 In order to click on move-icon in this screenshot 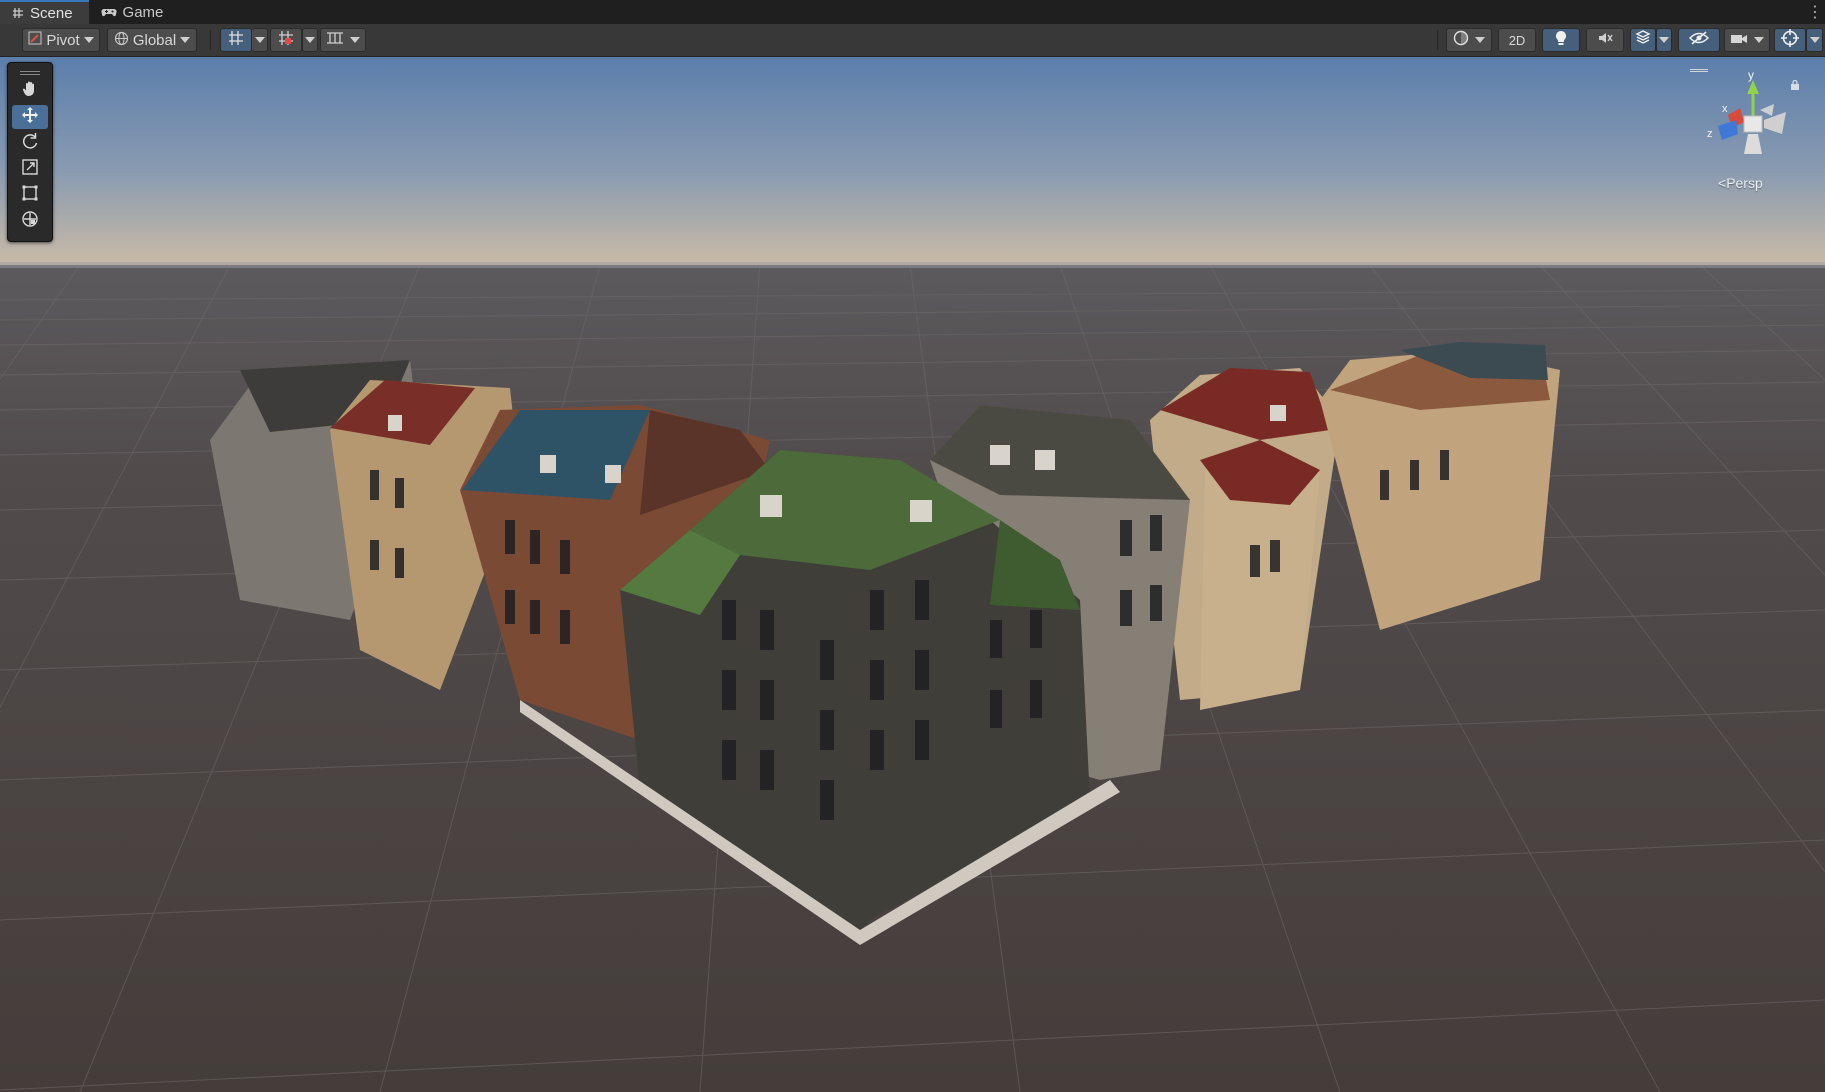, I will do `click(30, 117)`.